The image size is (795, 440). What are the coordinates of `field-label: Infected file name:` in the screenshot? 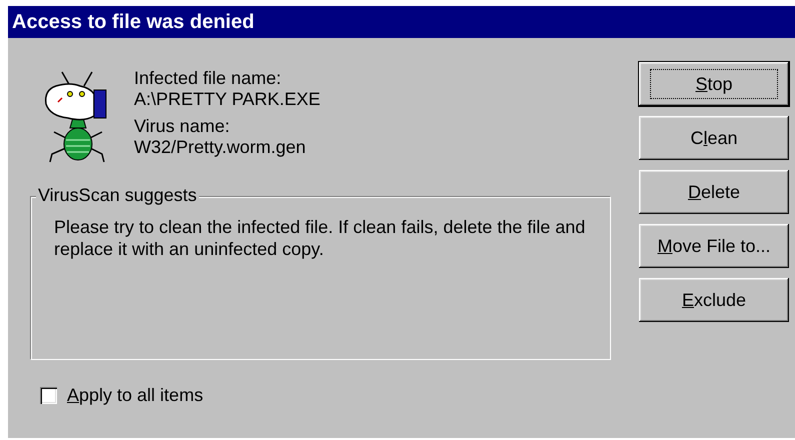 It's located at (208, 78).